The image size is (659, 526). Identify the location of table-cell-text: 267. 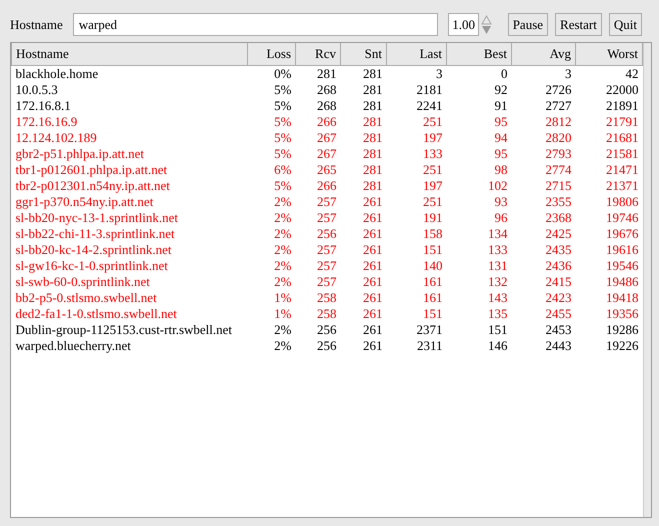
(327, 154).